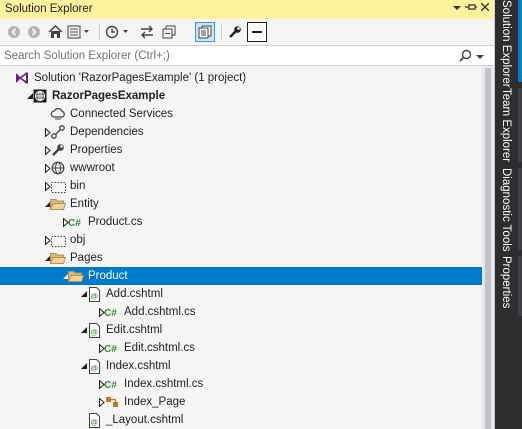  What do you see at coordinates (145, 420) in the screenshot?
I see `tree-item-label: _Layout.cshtml` at bounding box center [145, 420].